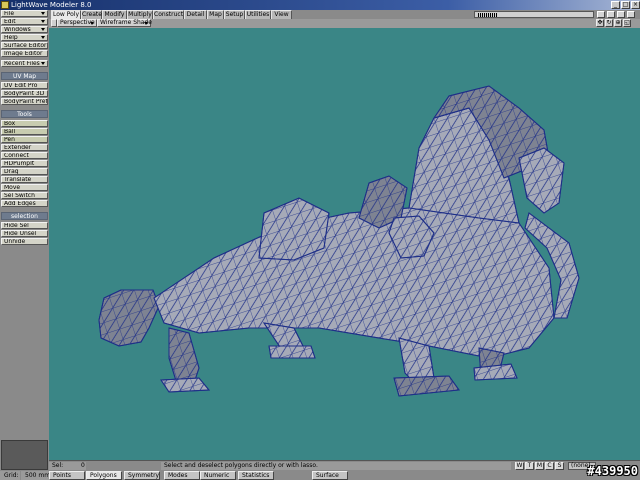  What do you see at coordinates (621, 14) in the screenshot?
I see `layer-toggle-button` at bounding box center [621, 14].